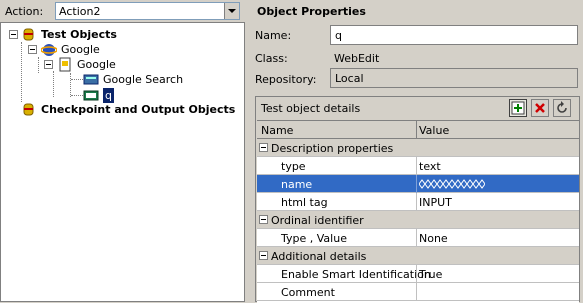 Image resolution: width=583 pixels, height=303 pixels. I want to click on browser-icon, so click(49, 49).